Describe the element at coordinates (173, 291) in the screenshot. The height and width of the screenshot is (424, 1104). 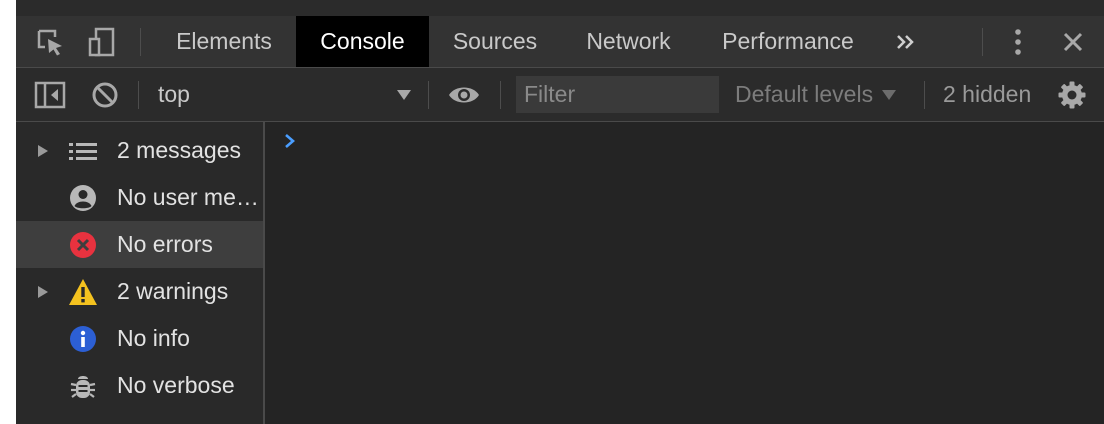
I see `sidebar-item-label: 2 warnings` at that location.